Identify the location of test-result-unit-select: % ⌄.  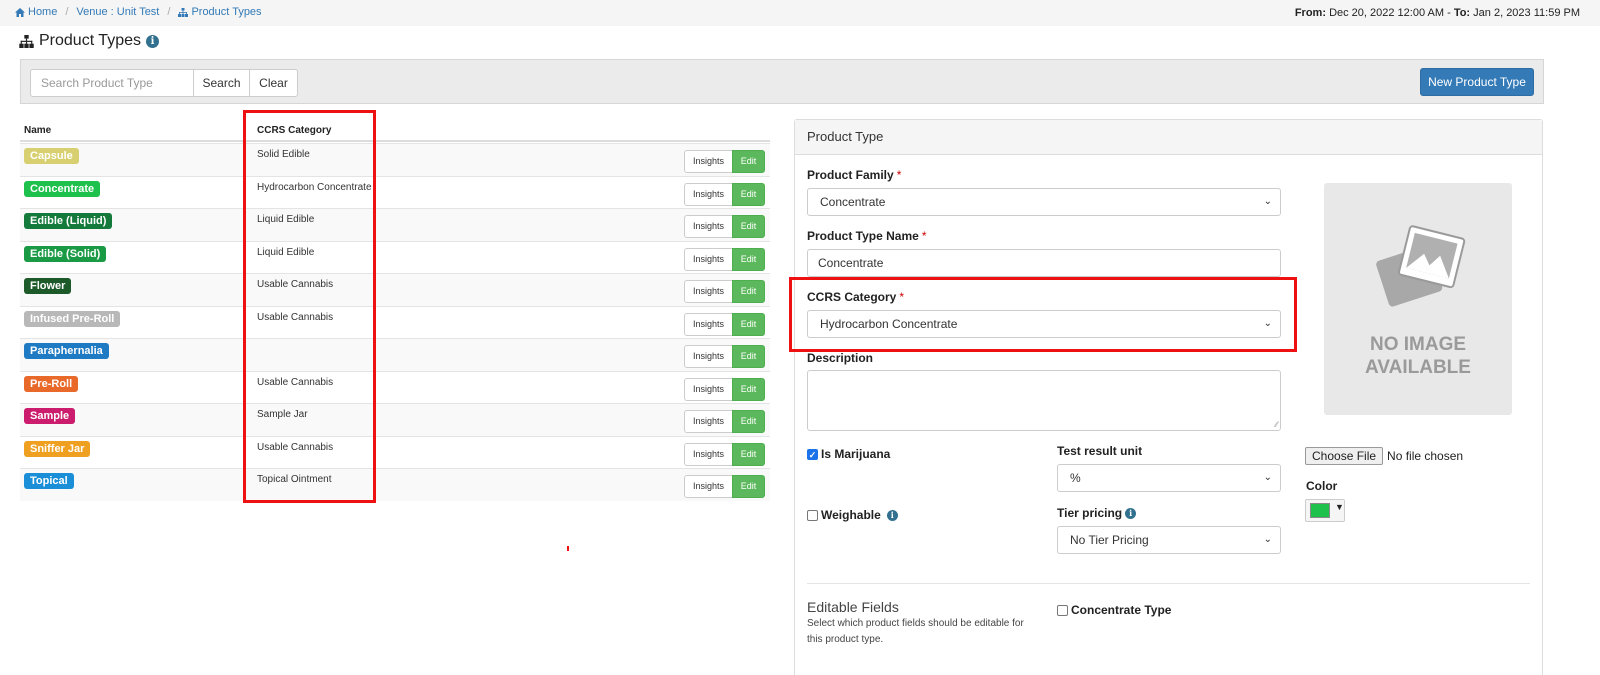
(1169, 478).